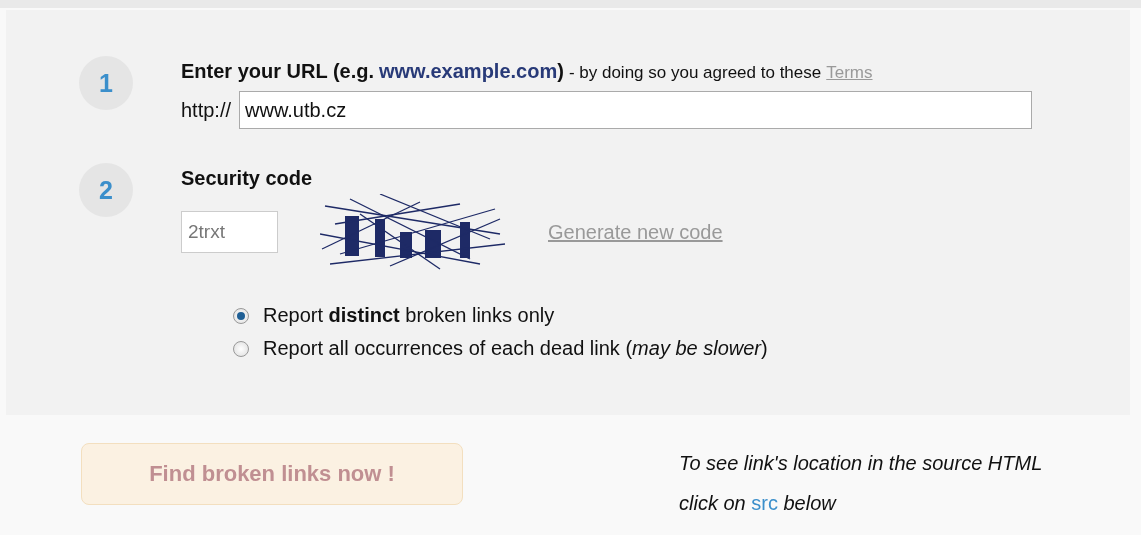  What do you see at coordinates (636, 110) in the screenshot?
I see `url-field: www.utb.cz` at bounding box center [636, 110].